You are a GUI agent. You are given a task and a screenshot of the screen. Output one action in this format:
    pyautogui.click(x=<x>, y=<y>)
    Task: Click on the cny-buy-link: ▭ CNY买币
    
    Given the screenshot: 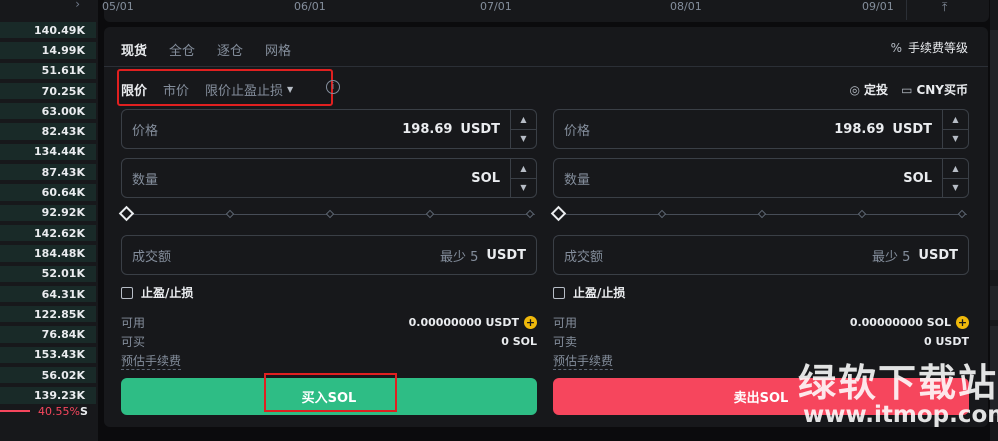 What is the action you would take?
    pyautogui.click(x=934, y=89)
    